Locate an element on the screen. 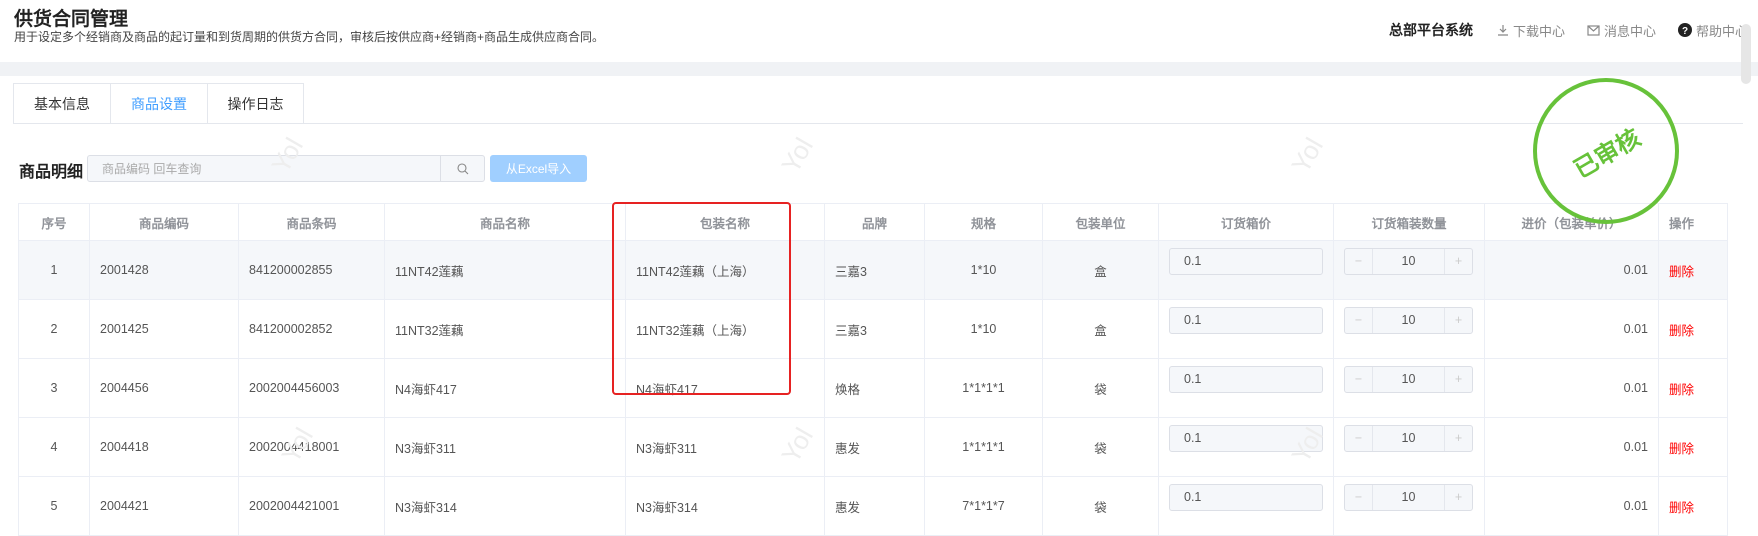 The image size is (1758, 536). col-header: 商品条码 is located at coordinates (311, 222).